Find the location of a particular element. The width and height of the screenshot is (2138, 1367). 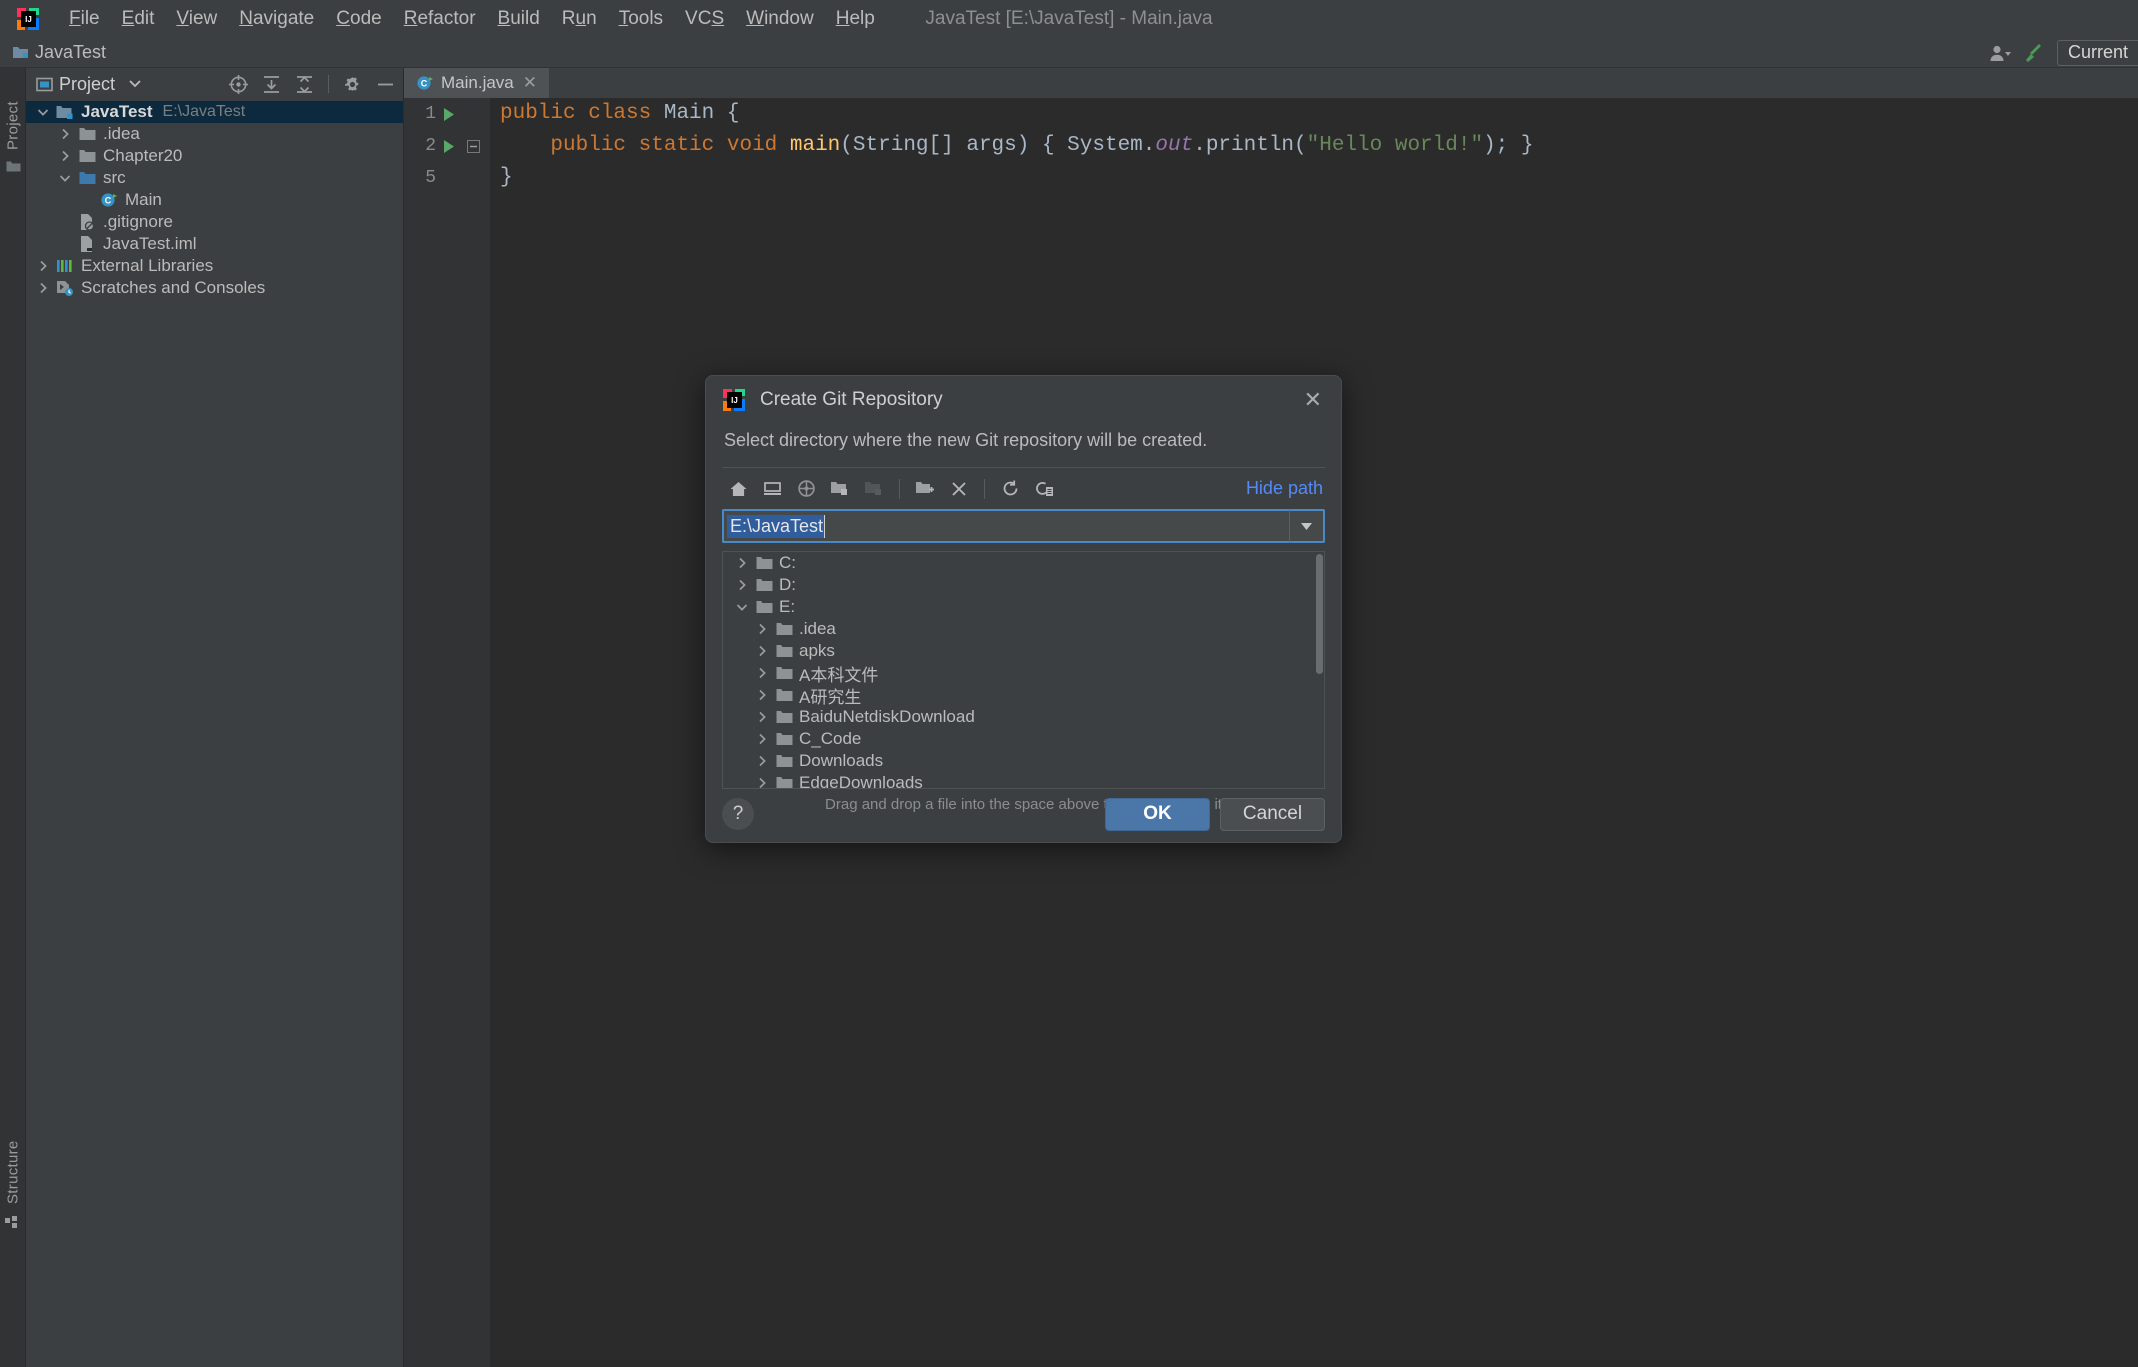

line-number: 5 is located at coordinates (430, 178).